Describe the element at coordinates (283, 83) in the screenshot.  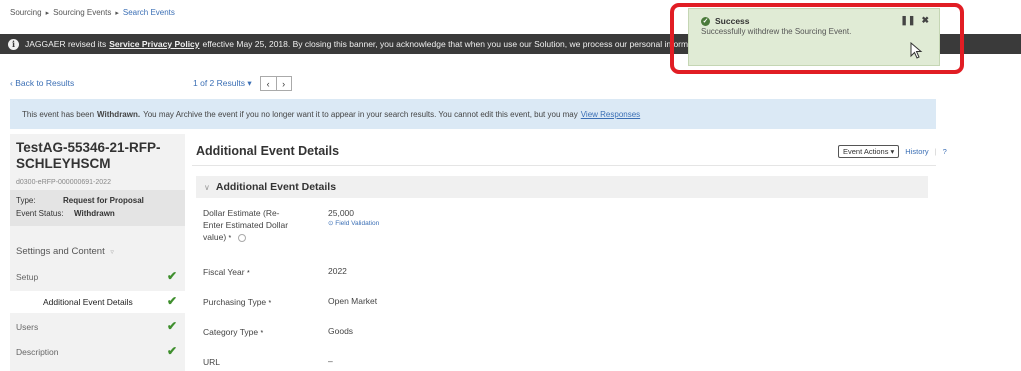
I see `next-result-button: ›` at that location.